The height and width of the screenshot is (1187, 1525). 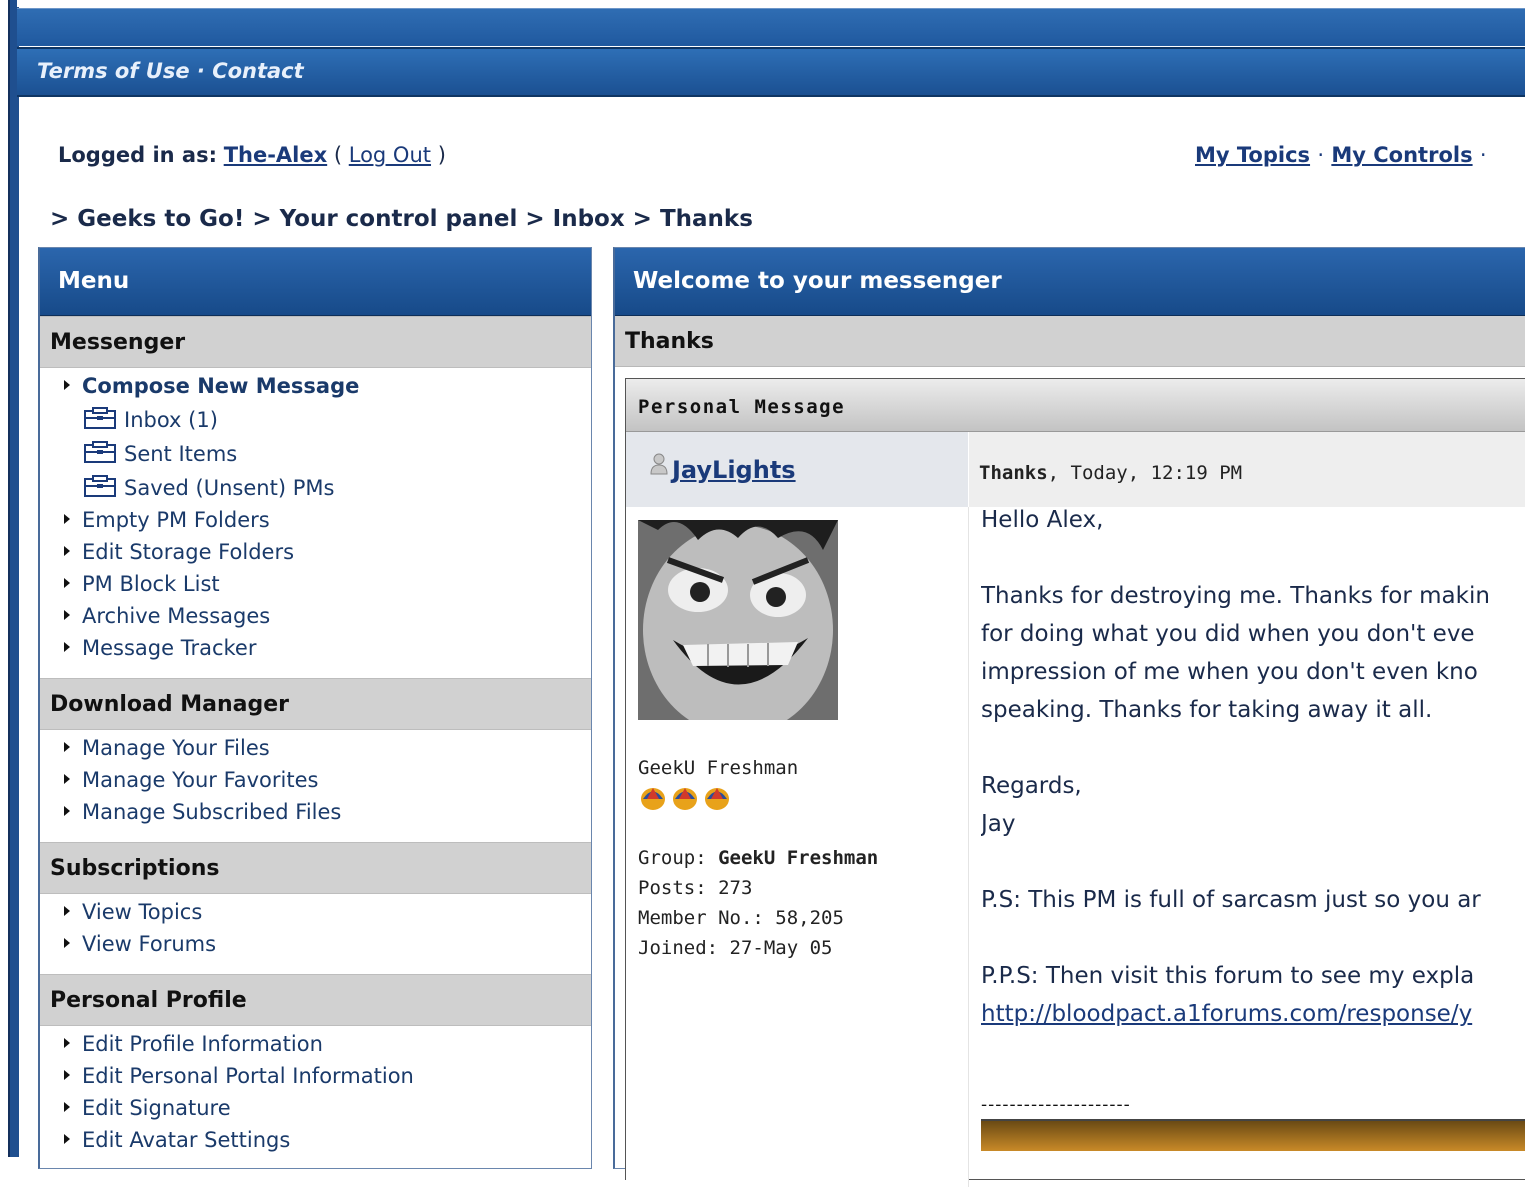 What do you see at coordinates (998, 824) in the screenshot?
I see `message-line: Jay` at bounding box center [998, 824].